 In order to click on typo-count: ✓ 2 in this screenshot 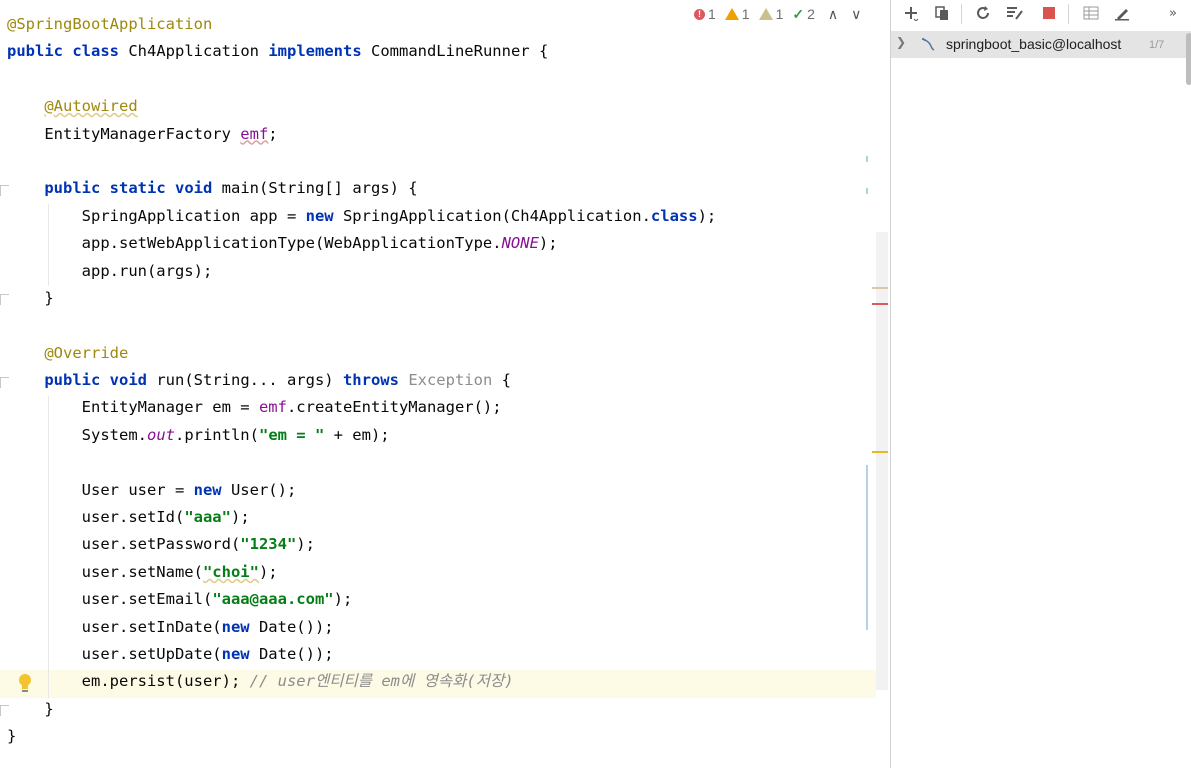, I will do `click(803, 14)`.